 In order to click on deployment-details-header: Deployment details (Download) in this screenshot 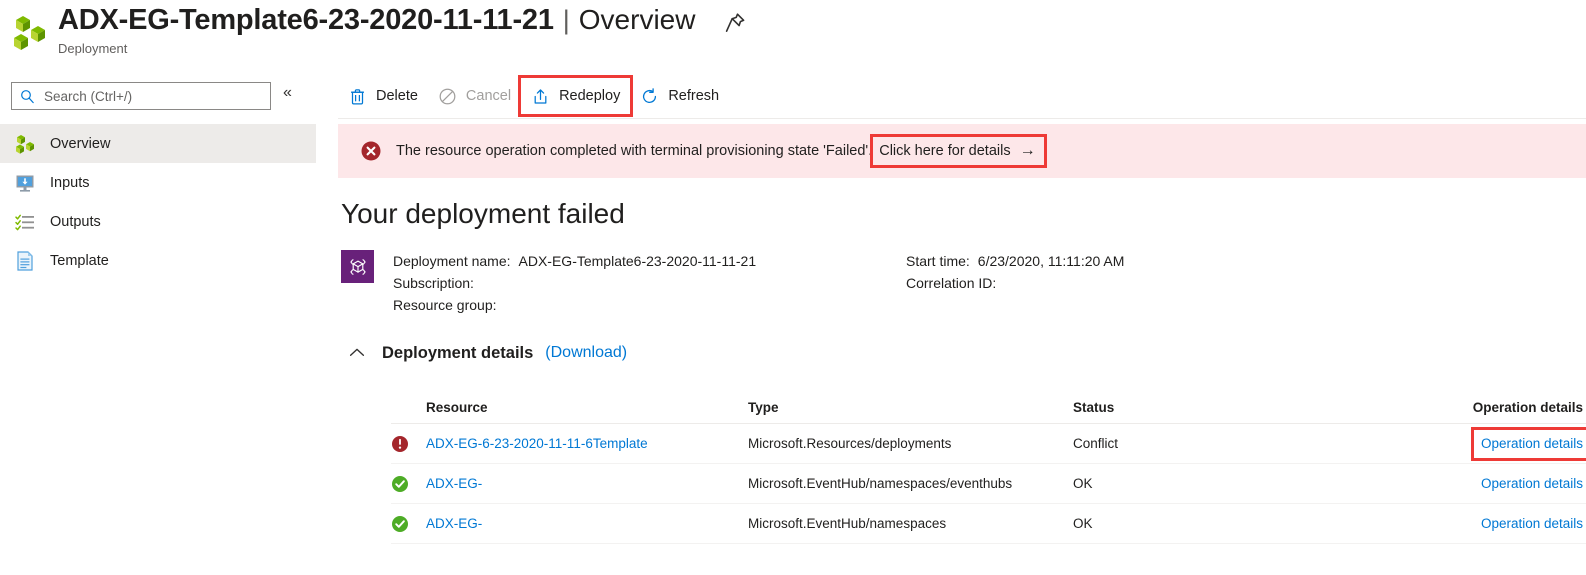, I will do `click(486, 353)`.